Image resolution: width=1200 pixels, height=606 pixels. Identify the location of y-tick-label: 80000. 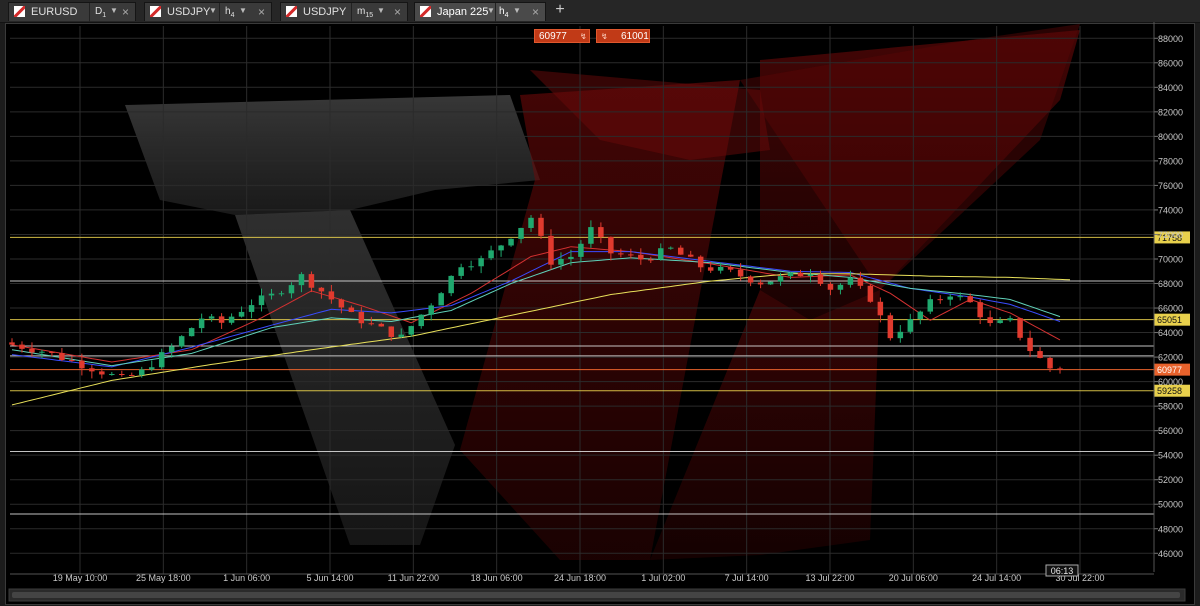
(1170, 137).